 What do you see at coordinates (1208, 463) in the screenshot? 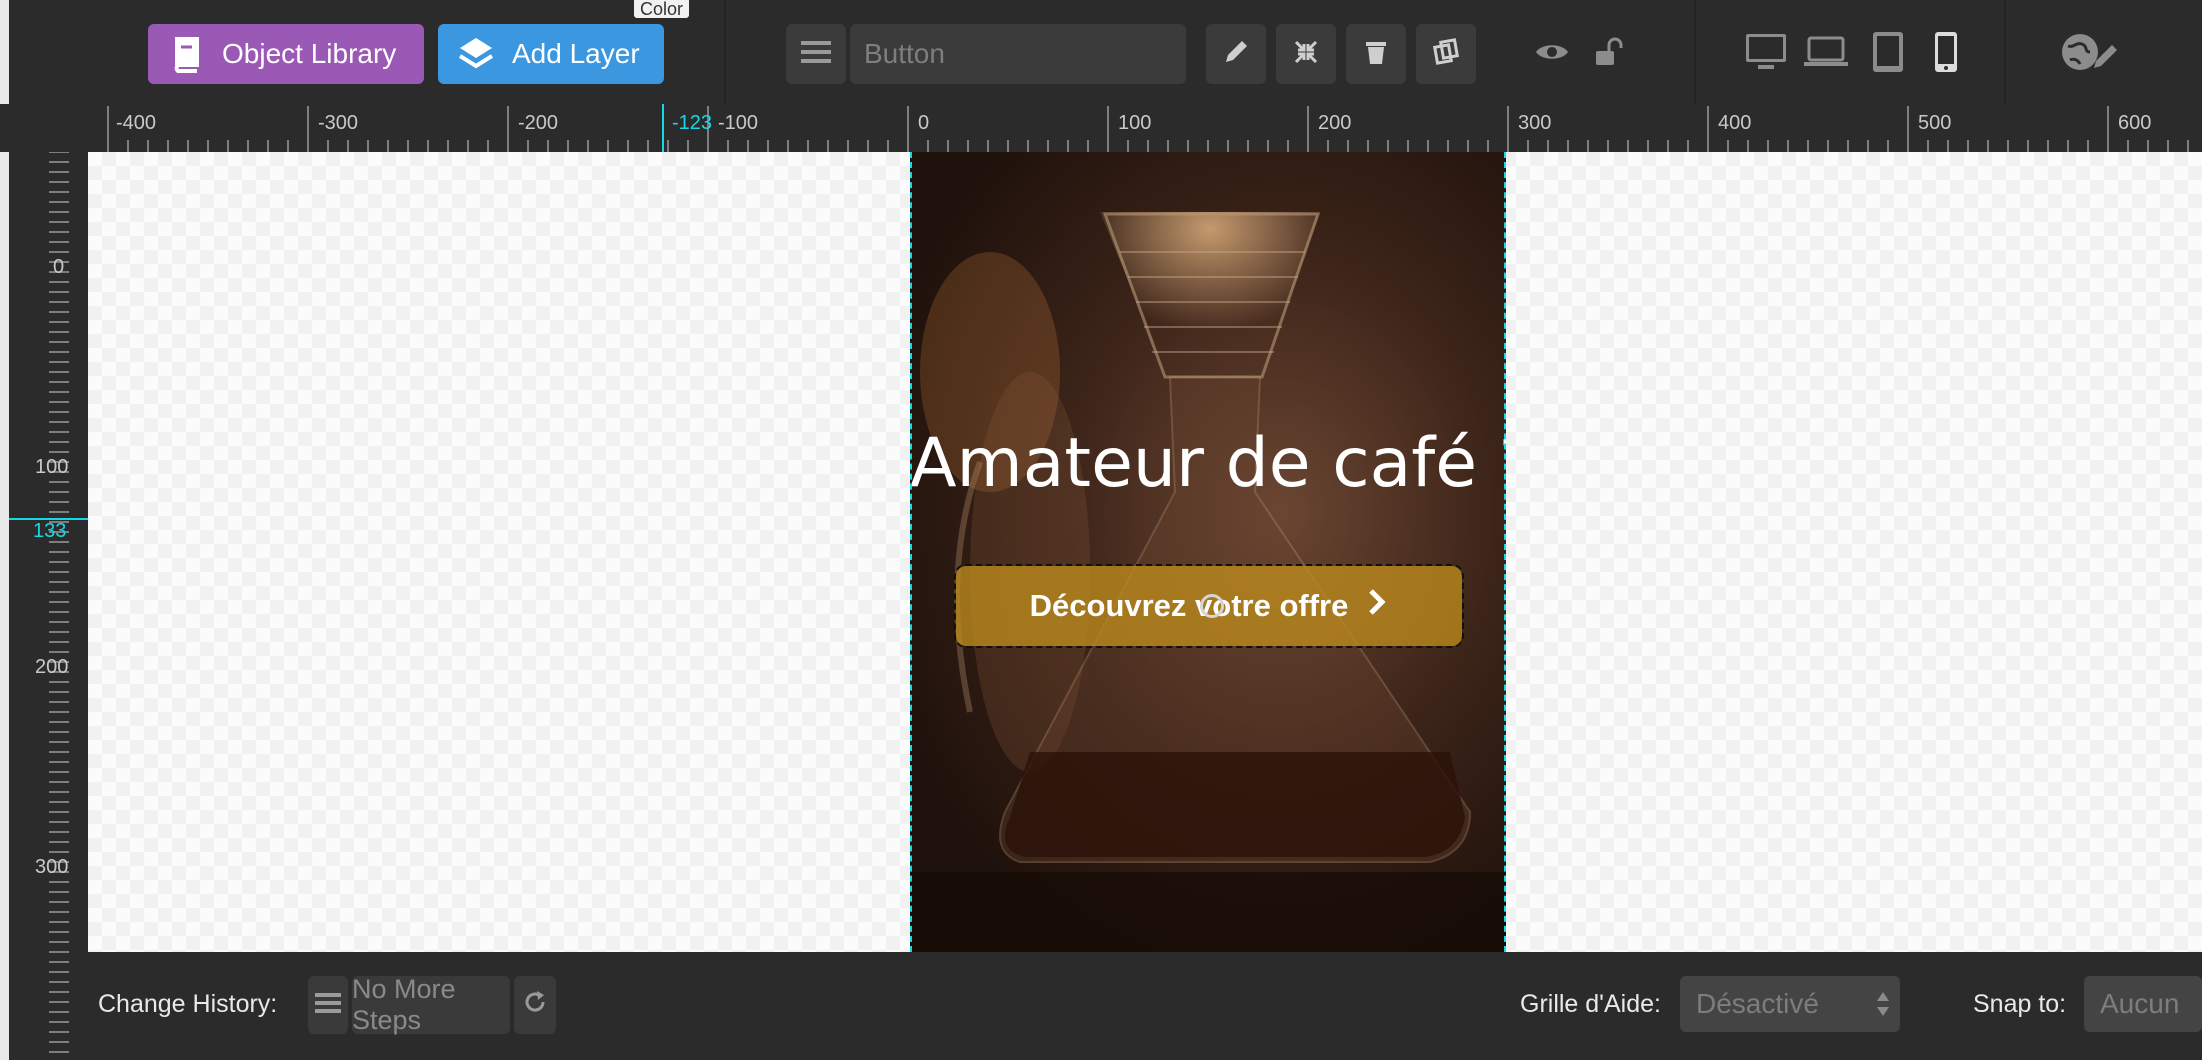
I see `slide-headline: Amateur de café ?` at bounding box center [1208, 463].